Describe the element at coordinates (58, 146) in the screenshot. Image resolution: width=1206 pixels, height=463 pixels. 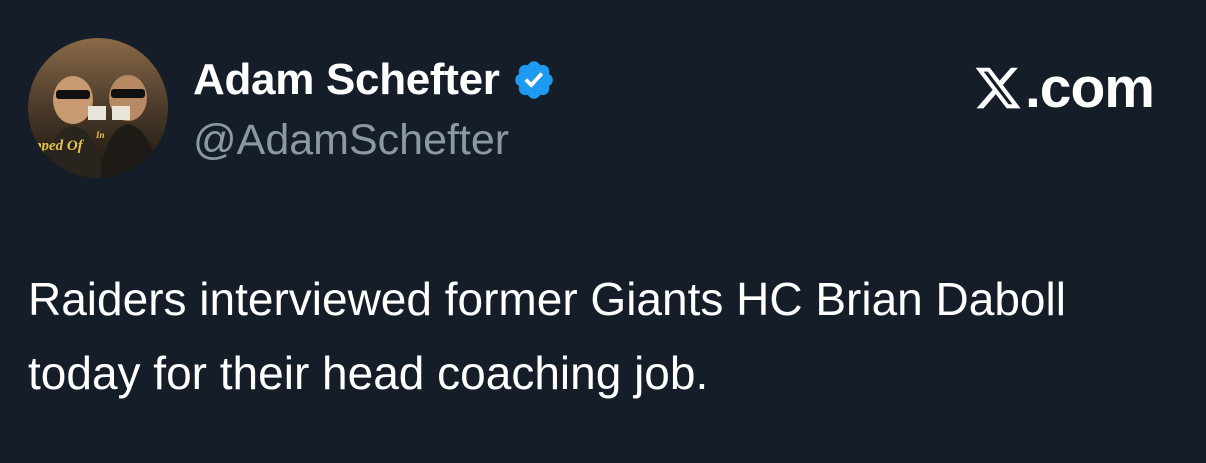
I see `avatar-logo-text: pped Of` at that location.